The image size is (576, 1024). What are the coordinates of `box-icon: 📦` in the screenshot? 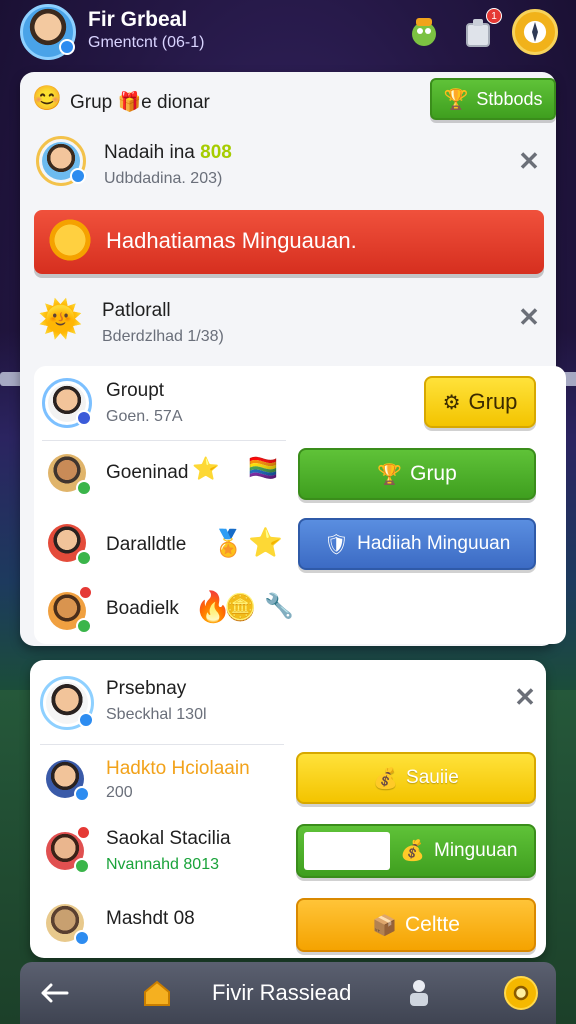 It's located at (385, 925).